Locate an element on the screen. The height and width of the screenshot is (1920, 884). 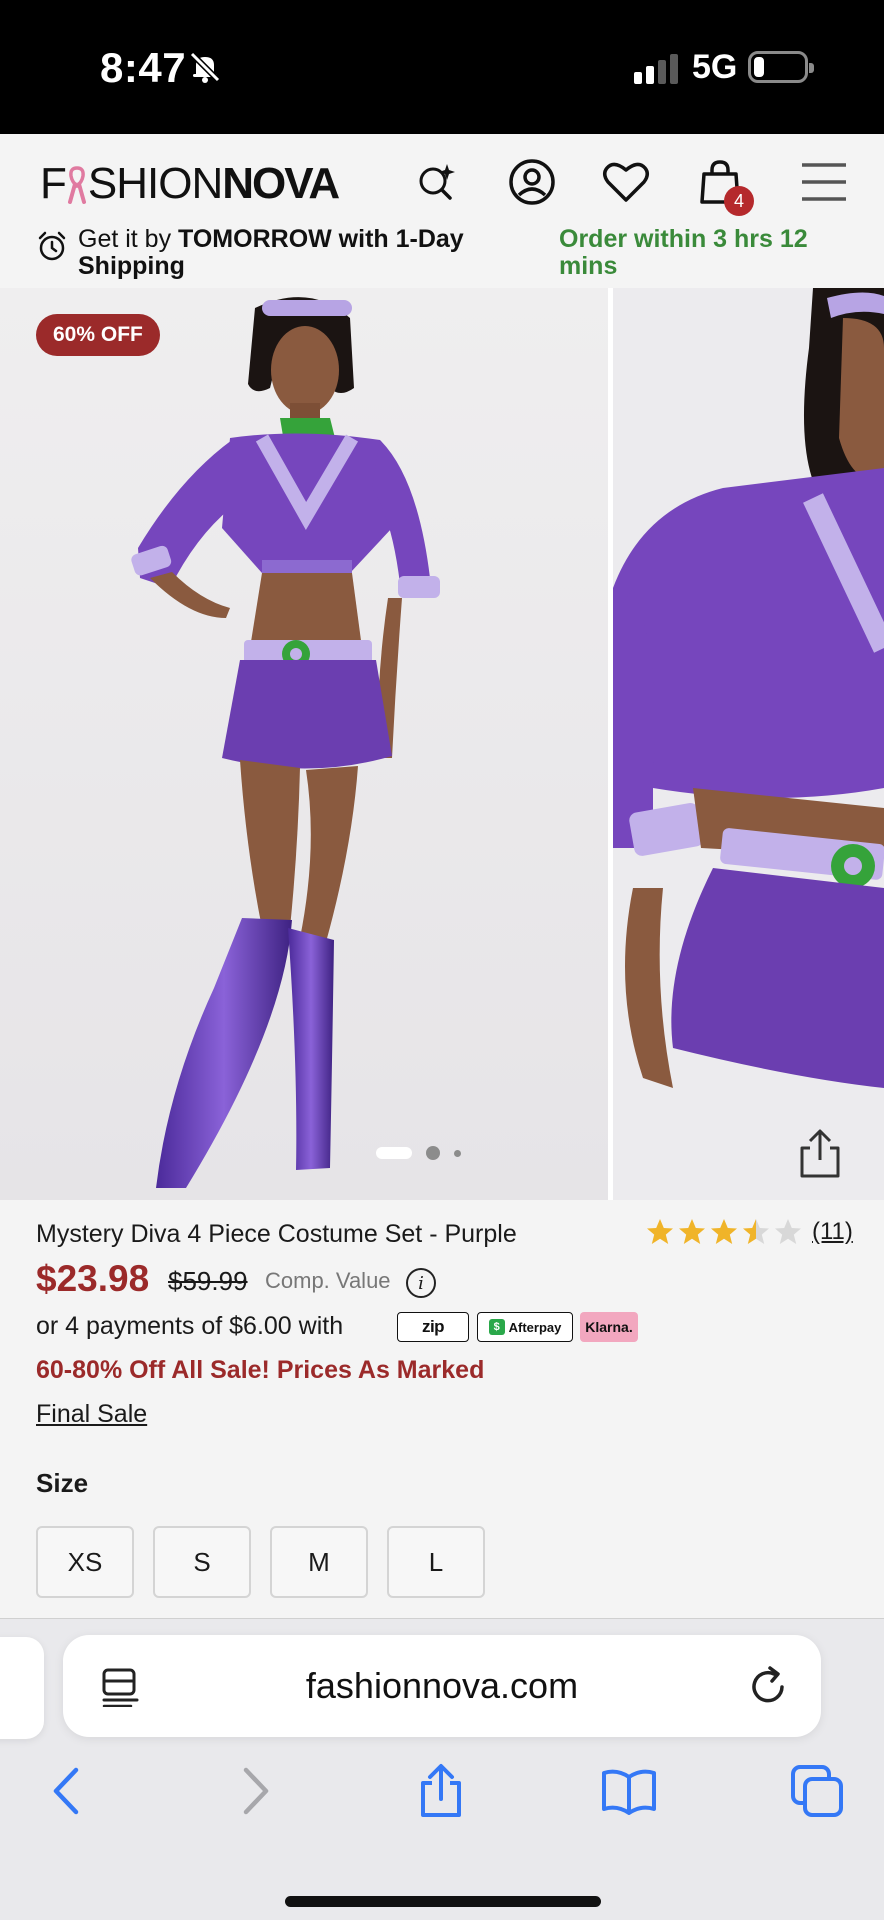
bell-slash-icon is located at coordinates (205, 67).